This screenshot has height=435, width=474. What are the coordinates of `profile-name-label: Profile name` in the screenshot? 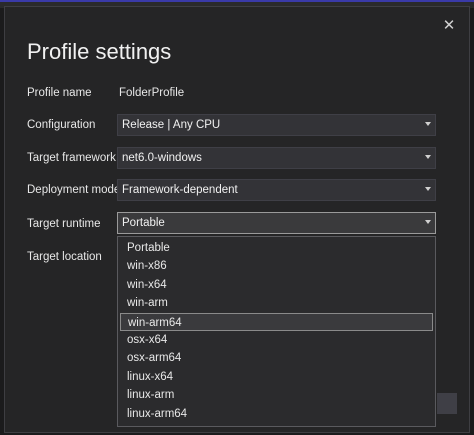 It's located at (59, 93).